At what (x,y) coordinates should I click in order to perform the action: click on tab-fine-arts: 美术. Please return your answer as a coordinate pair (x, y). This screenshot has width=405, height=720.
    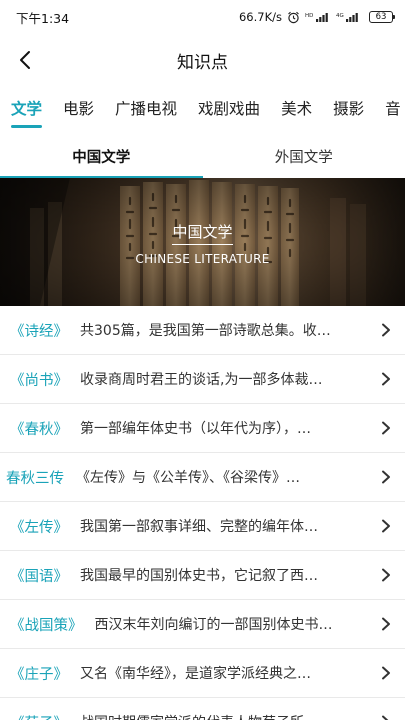
    Looking at the image, I should click on (296, 108).